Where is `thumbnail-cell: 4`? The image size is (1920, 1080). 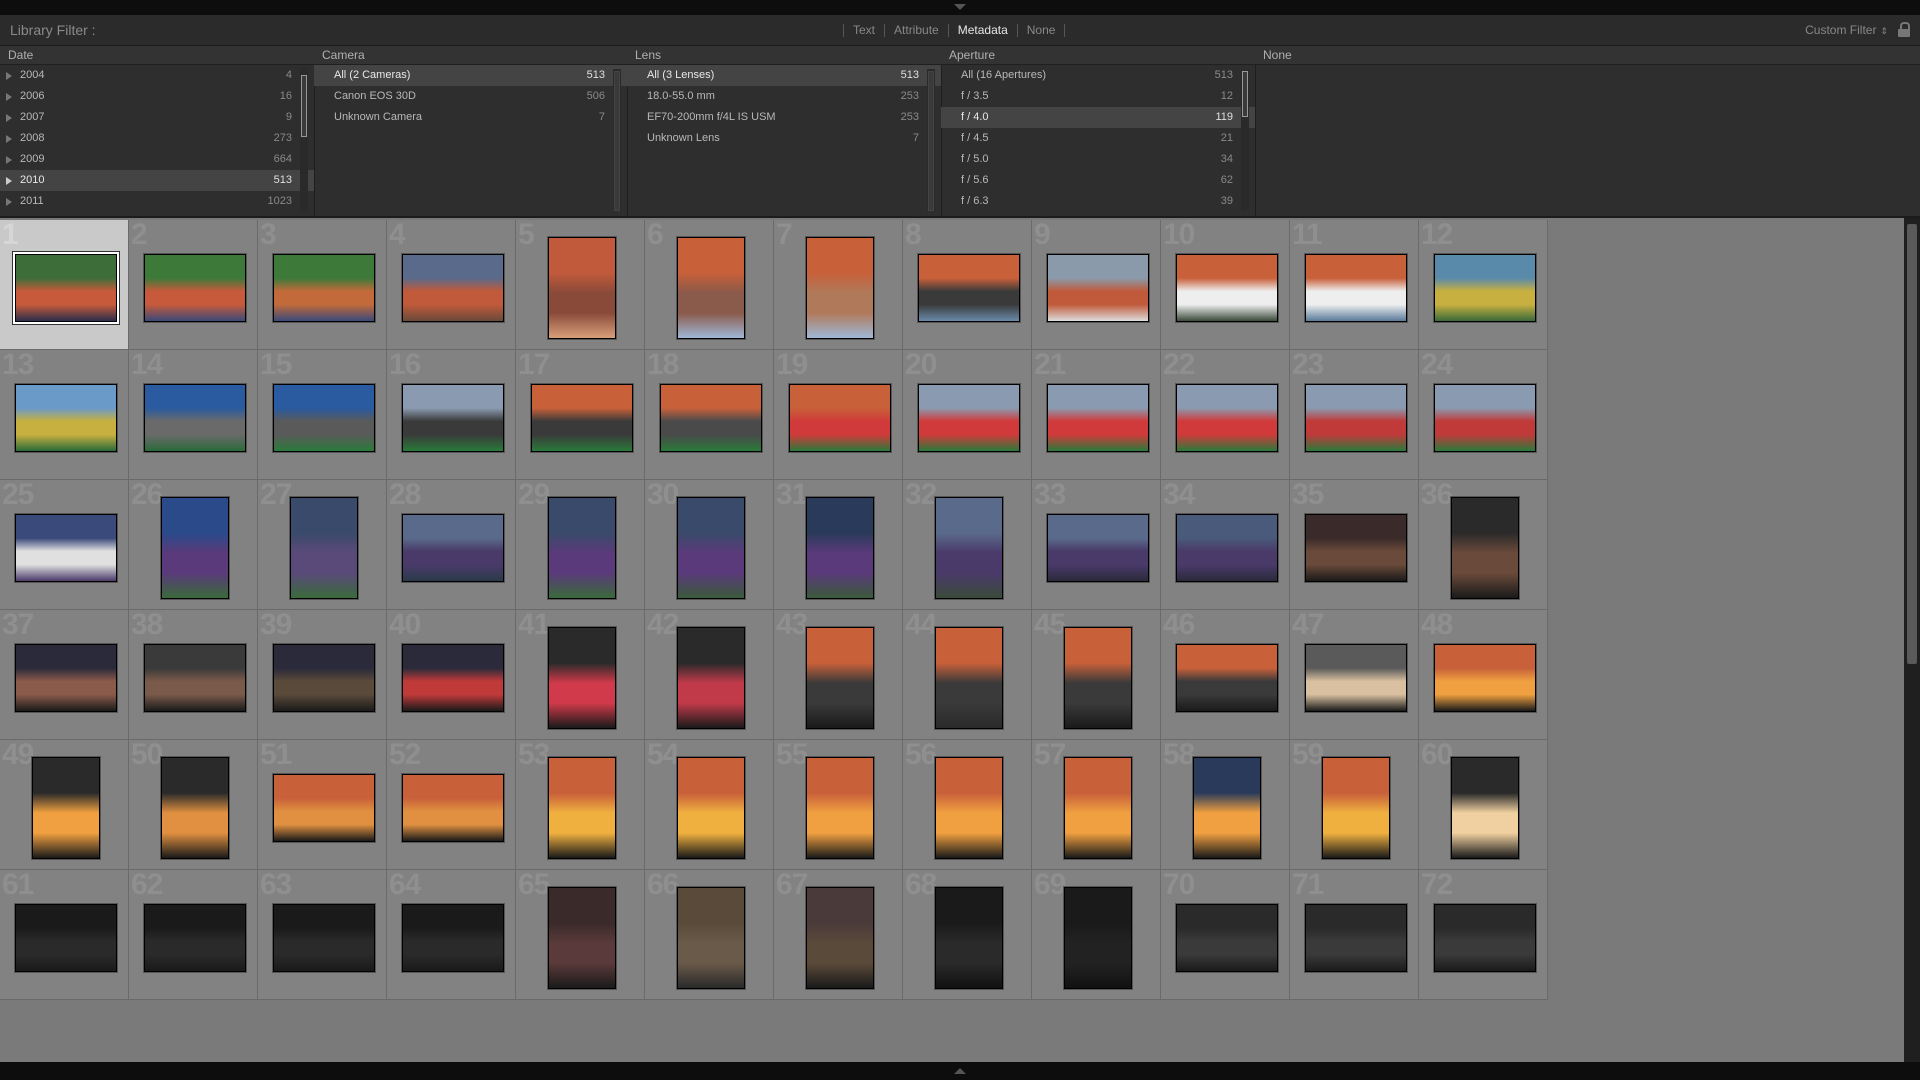
thumbnail-cell: 4 is located at coordinates (451, 285).